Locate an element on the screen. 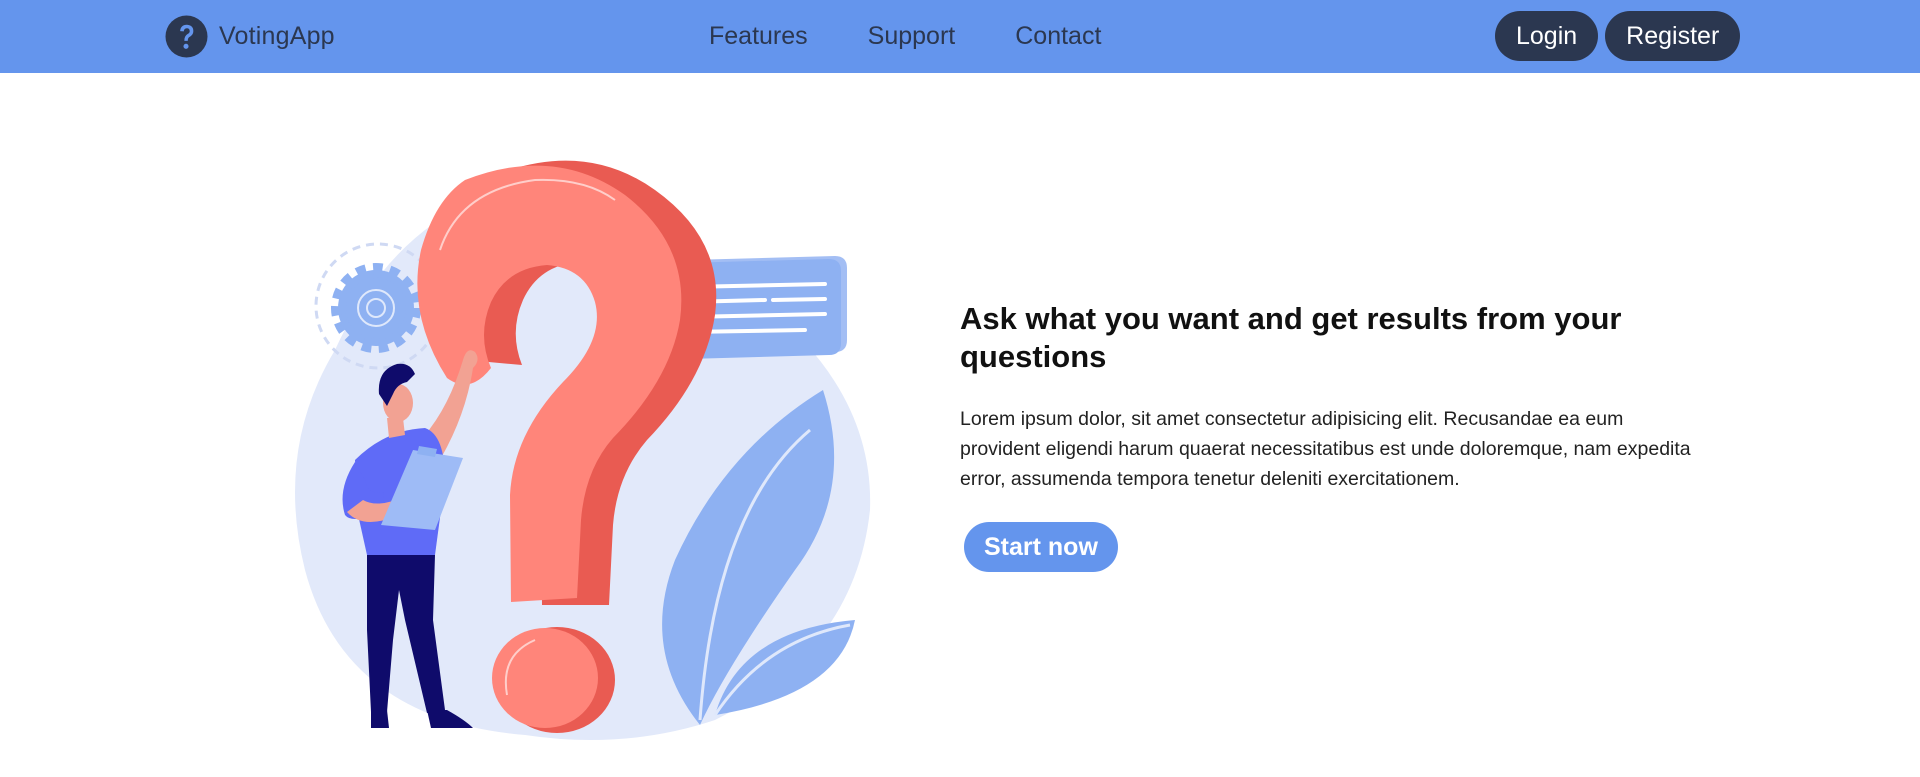  brand-link: VotingApp is located at coordinates (250, 36).